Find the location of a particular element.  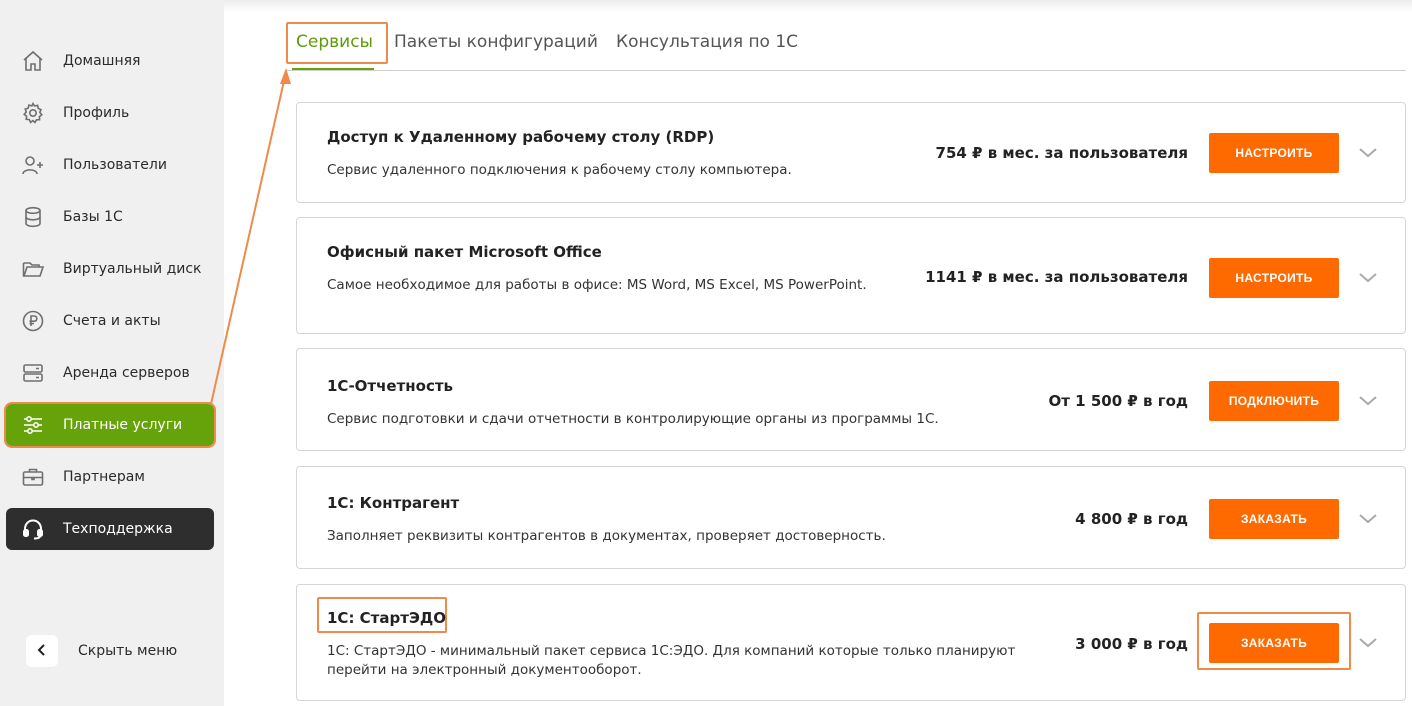

sidebar-item-servers: Аренда серверов is located at coordinates (110, 373).